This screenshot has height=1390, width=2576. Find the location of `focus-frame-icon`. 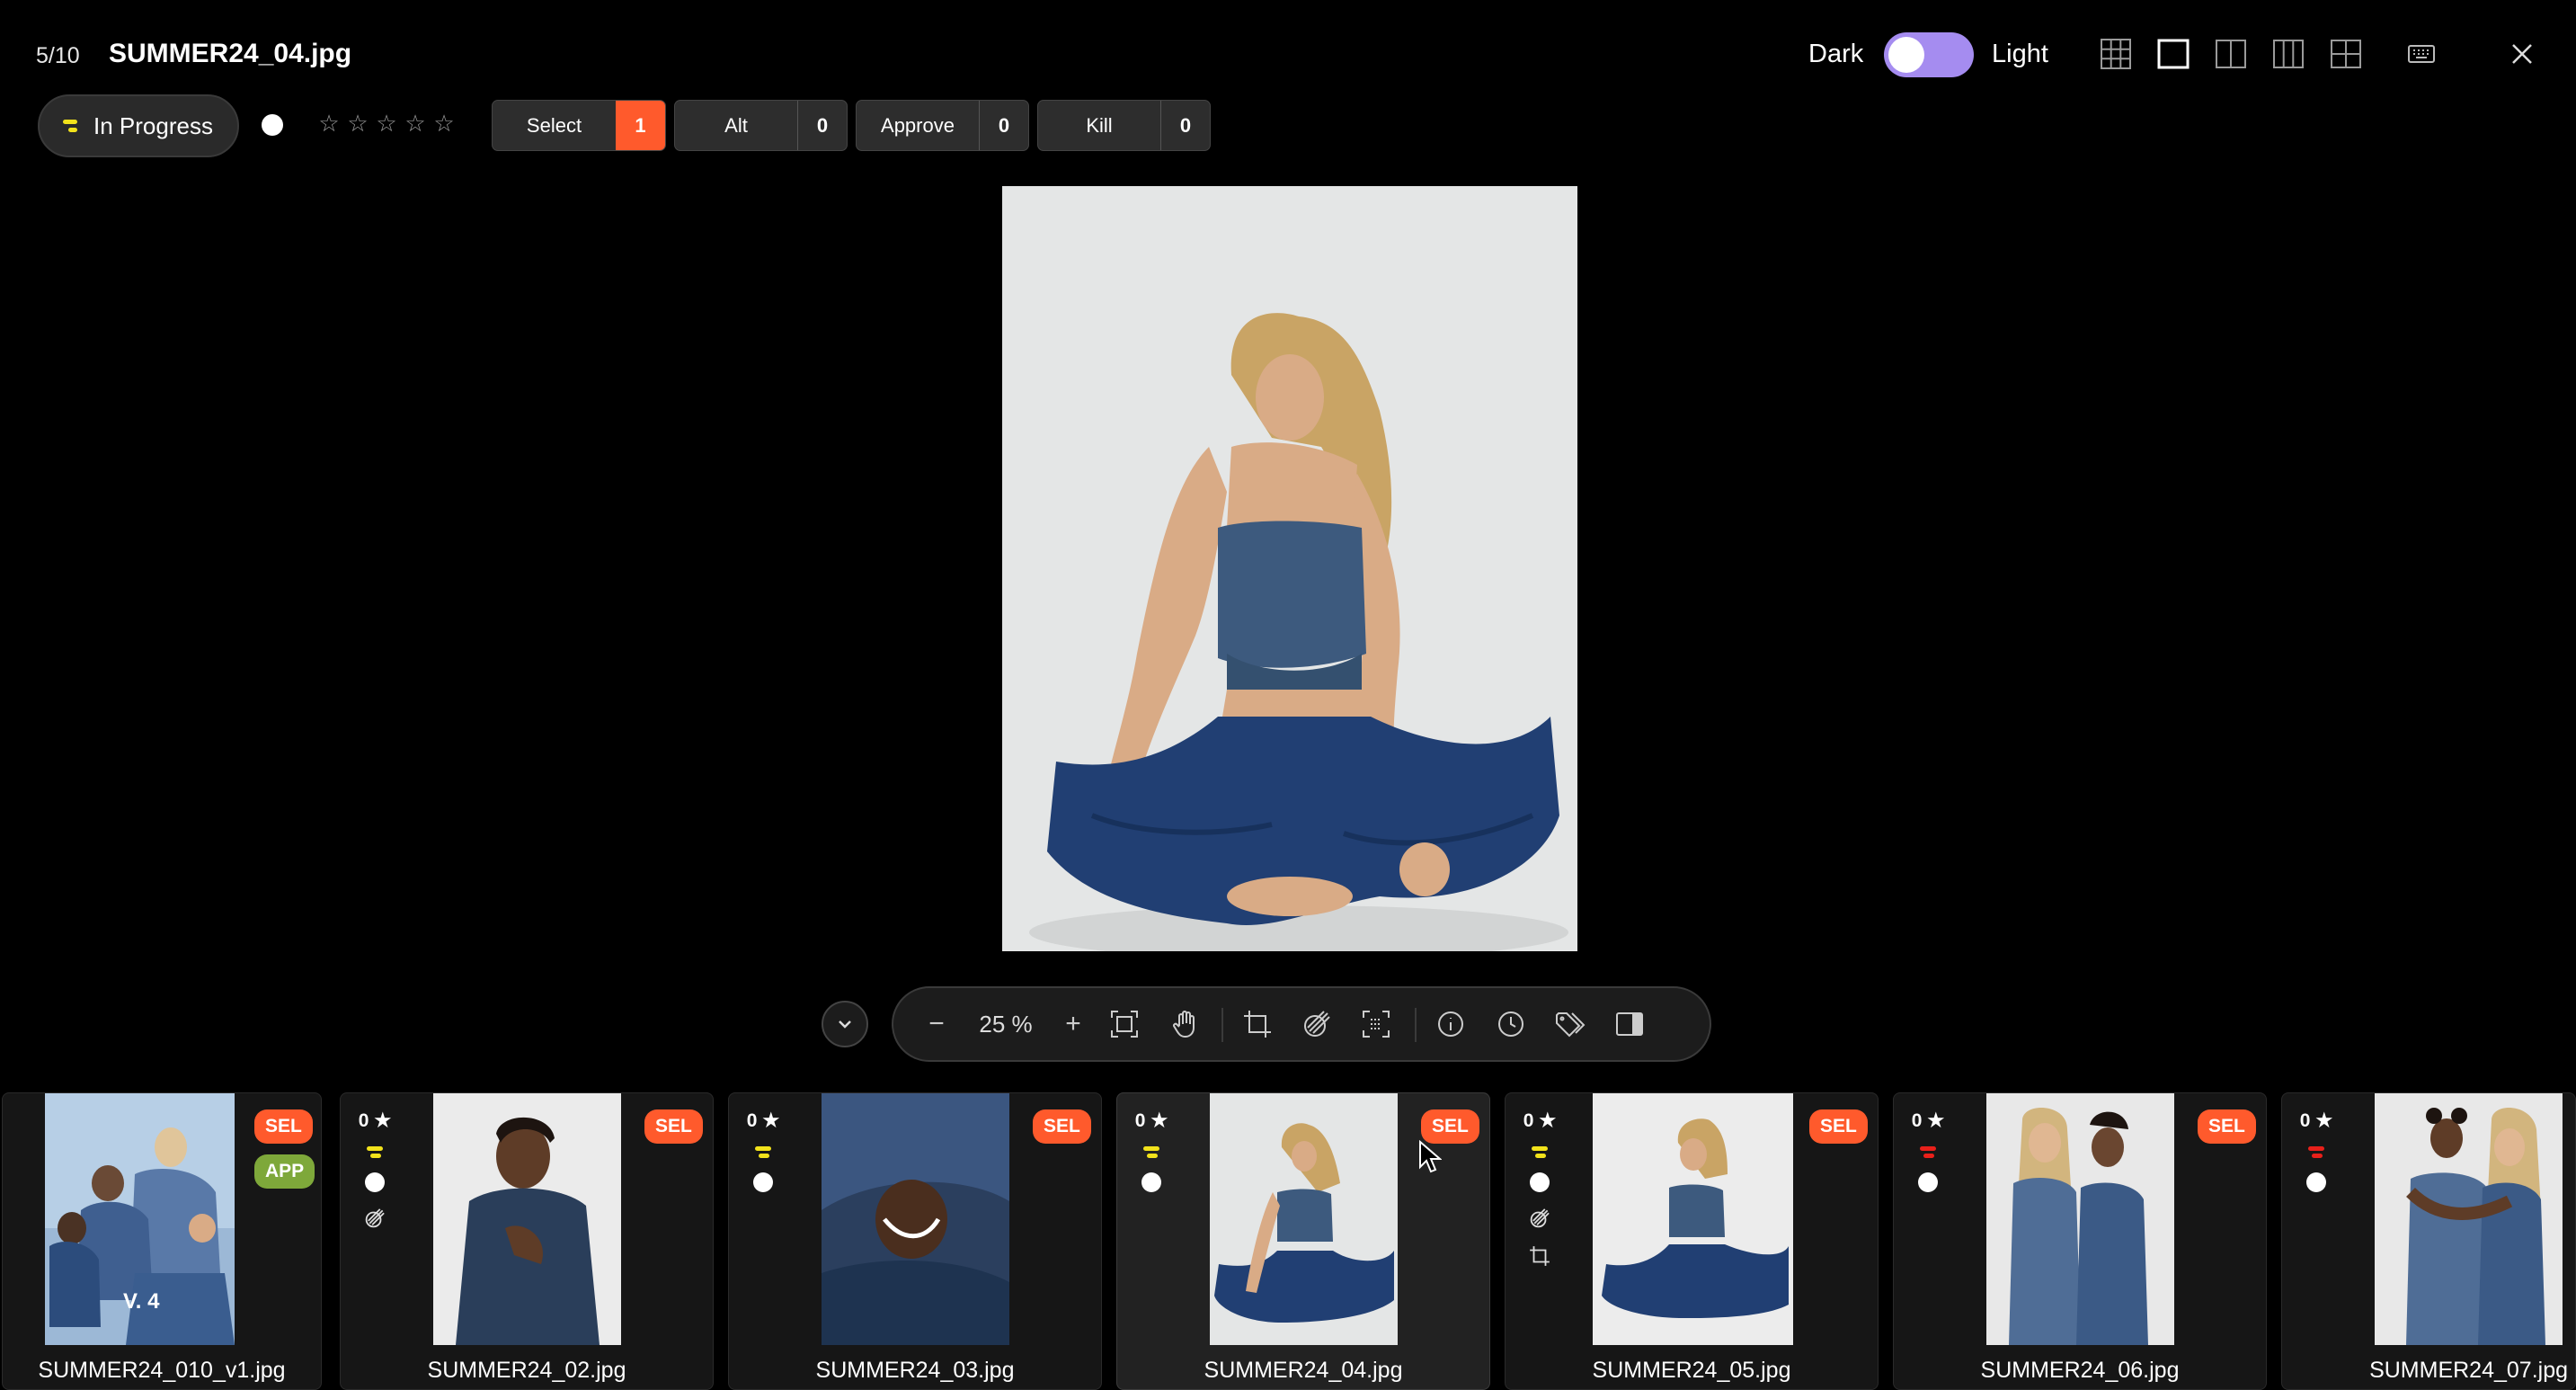

focus-frame-icon is located at coordinates (1376, 1024).